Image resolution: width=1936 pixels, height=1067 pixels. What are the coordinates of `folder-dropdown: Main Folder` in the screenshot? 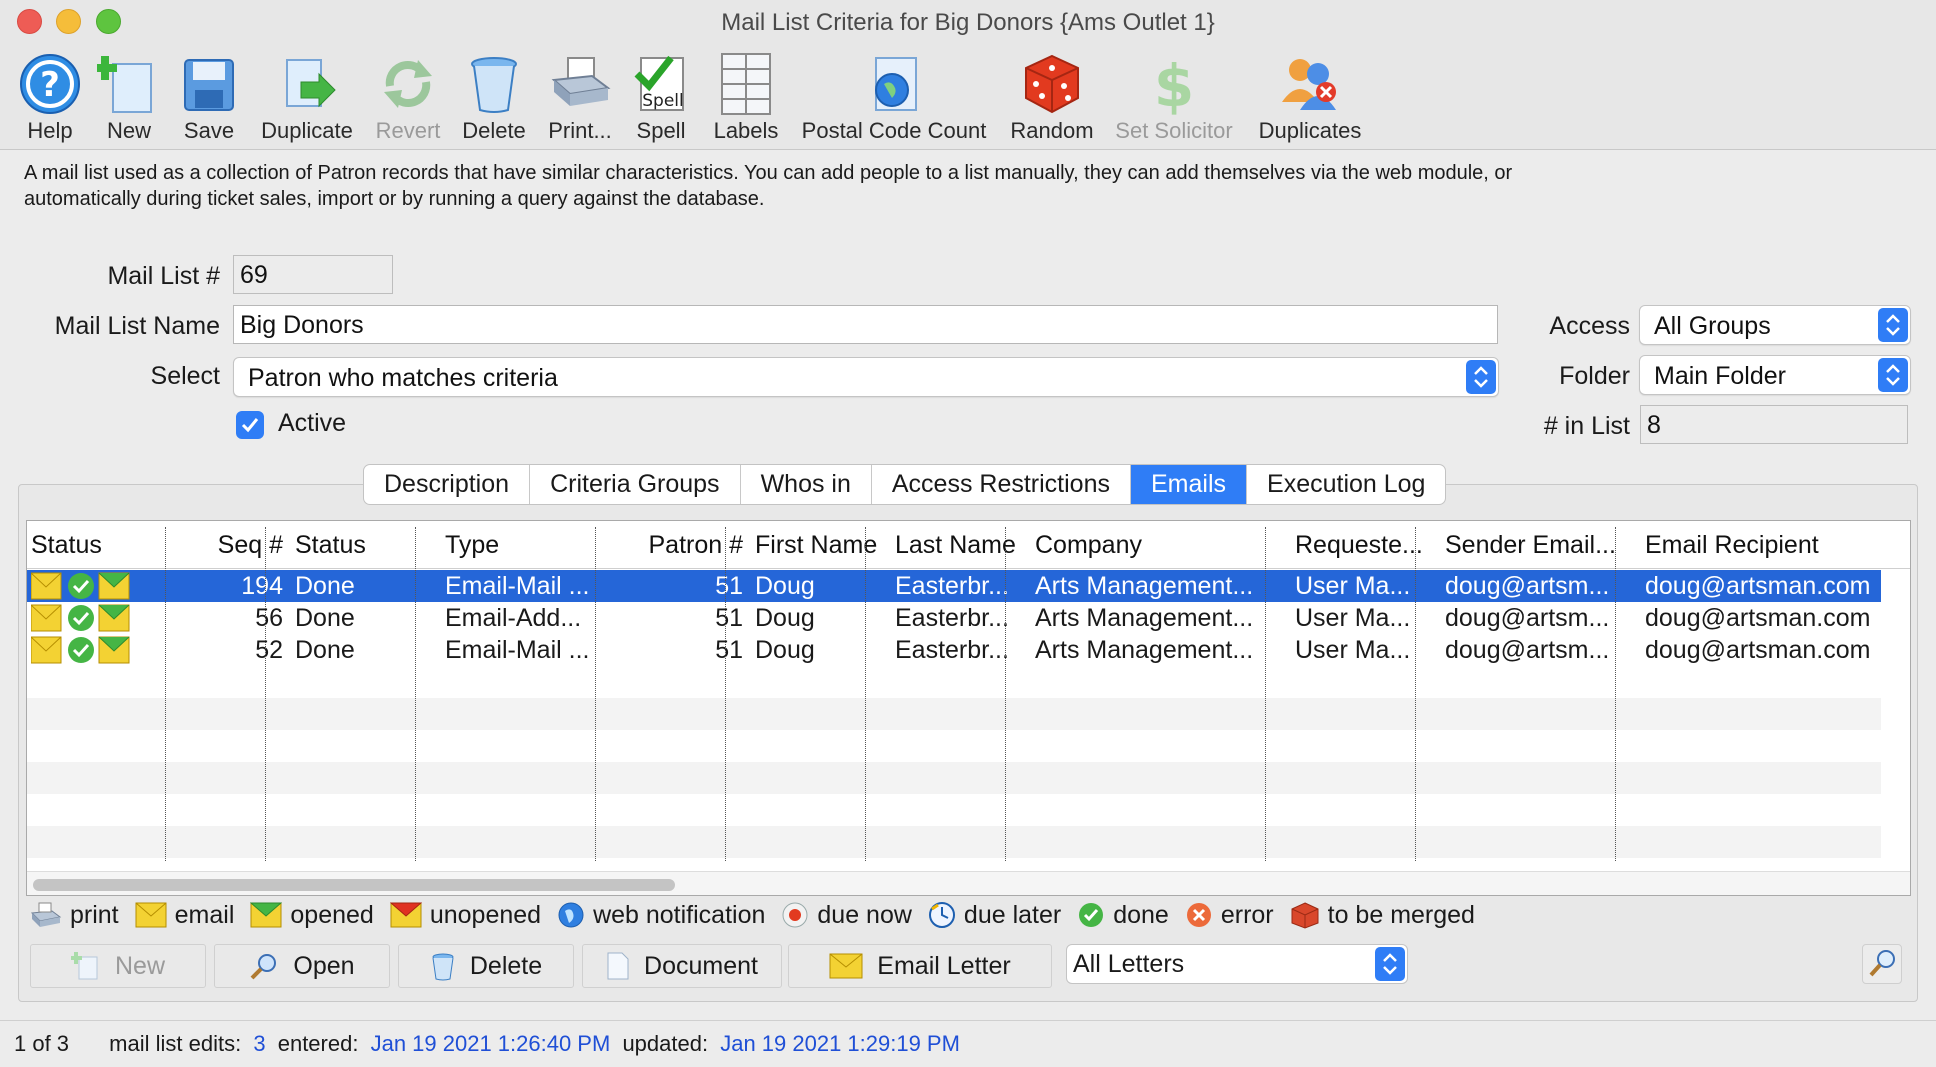 It's located at (1775, 375).